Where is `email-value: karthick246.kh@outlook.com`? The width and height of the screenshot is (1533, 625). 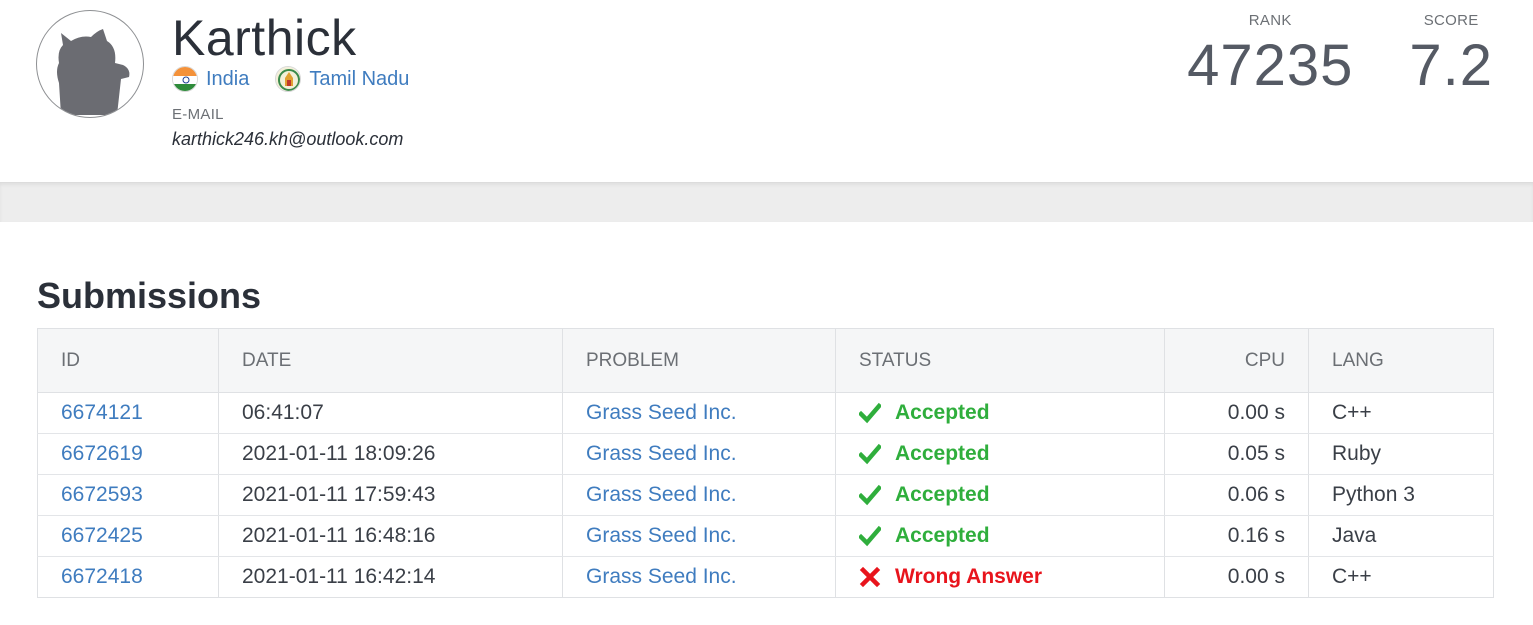
email-value: karthick246.kh@outlook.com is located at coordinates (288, 139).